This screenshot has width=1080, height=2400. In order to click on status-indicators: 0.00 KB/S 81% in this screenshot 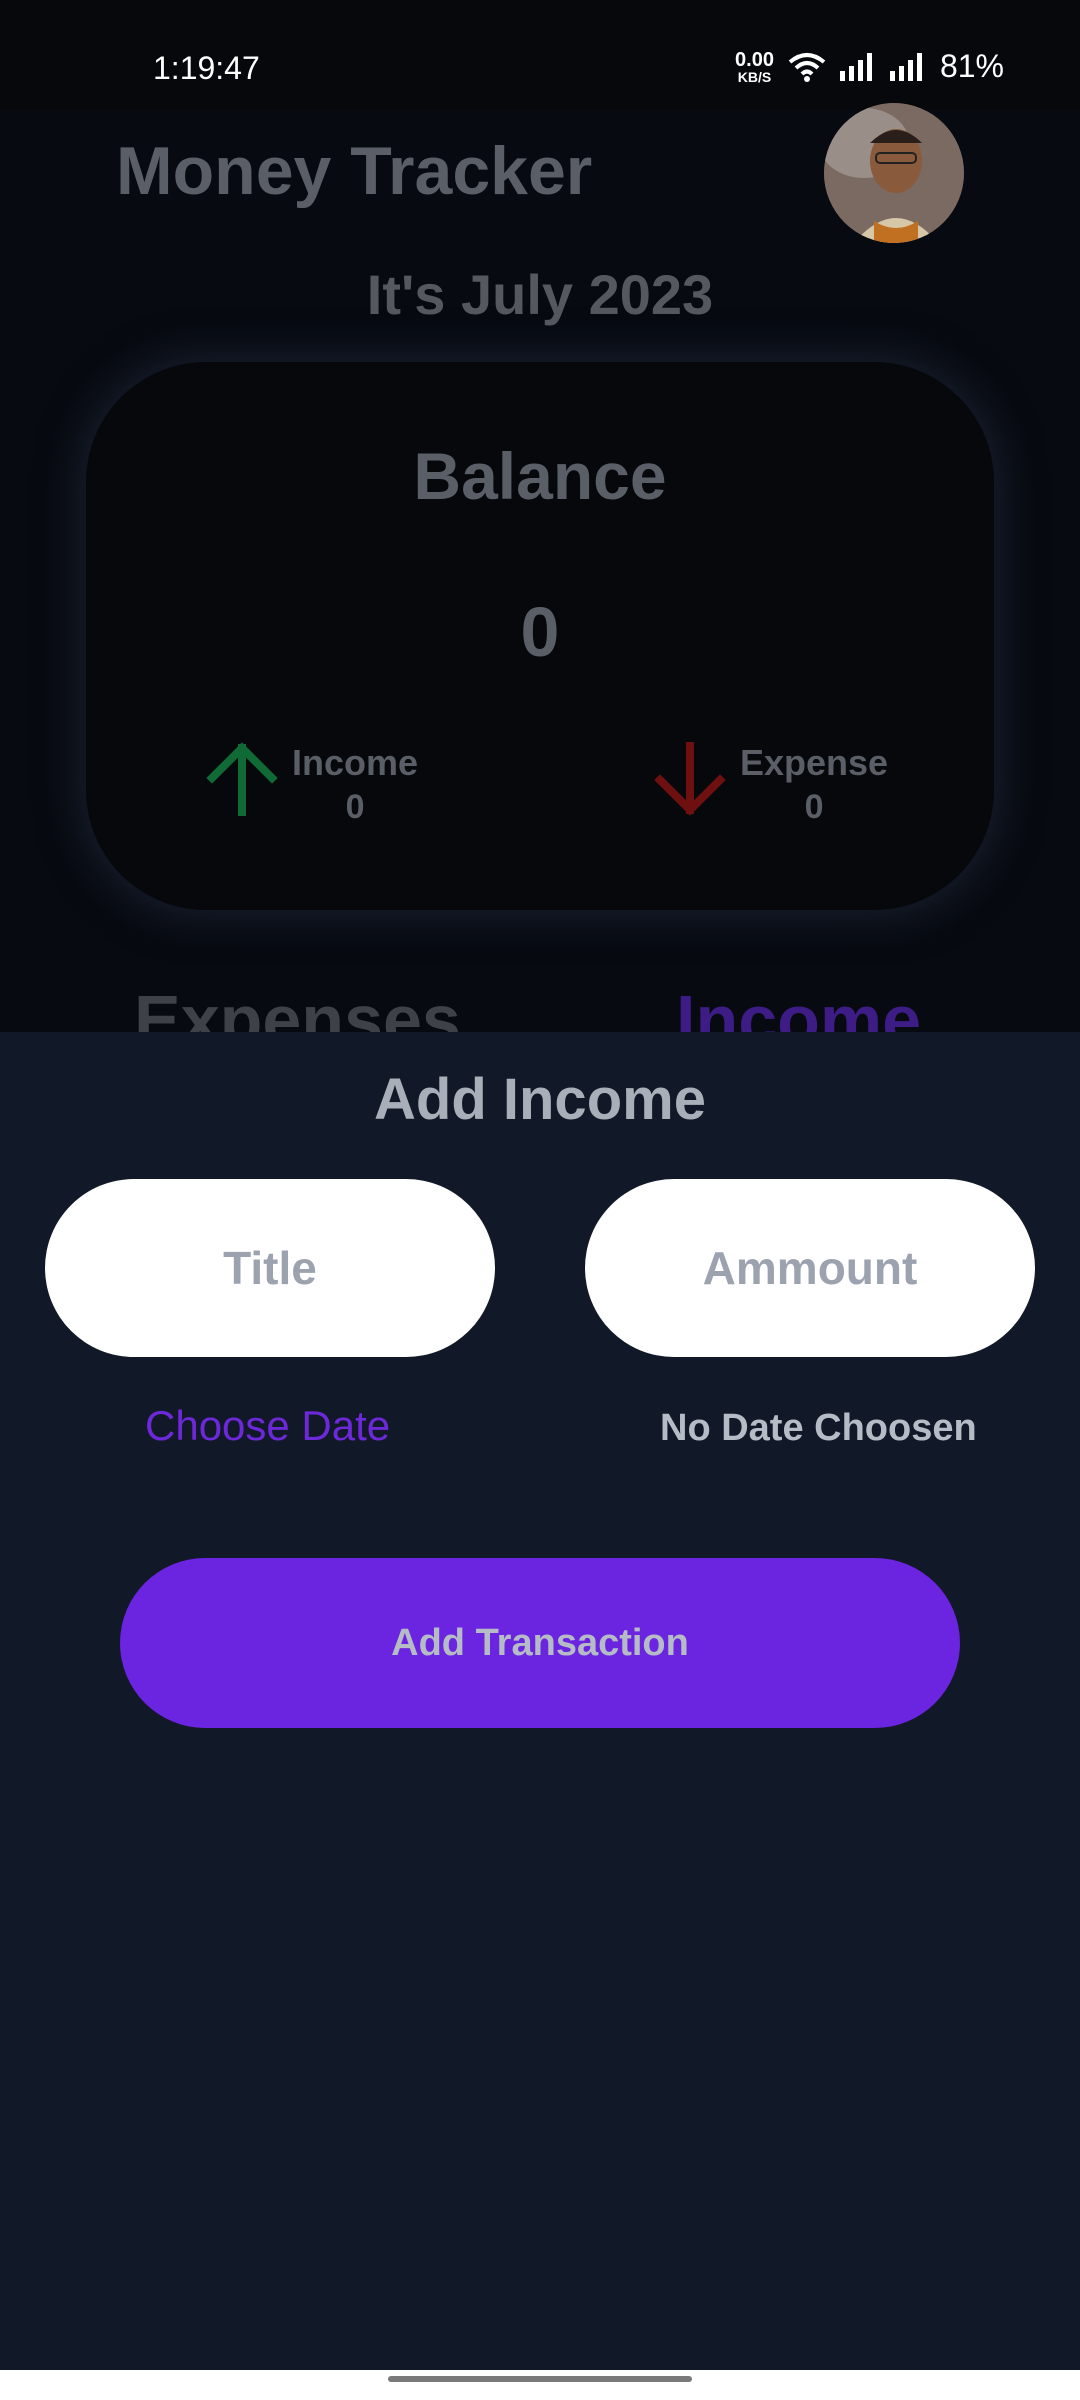, I will do `click(869, 66)`.